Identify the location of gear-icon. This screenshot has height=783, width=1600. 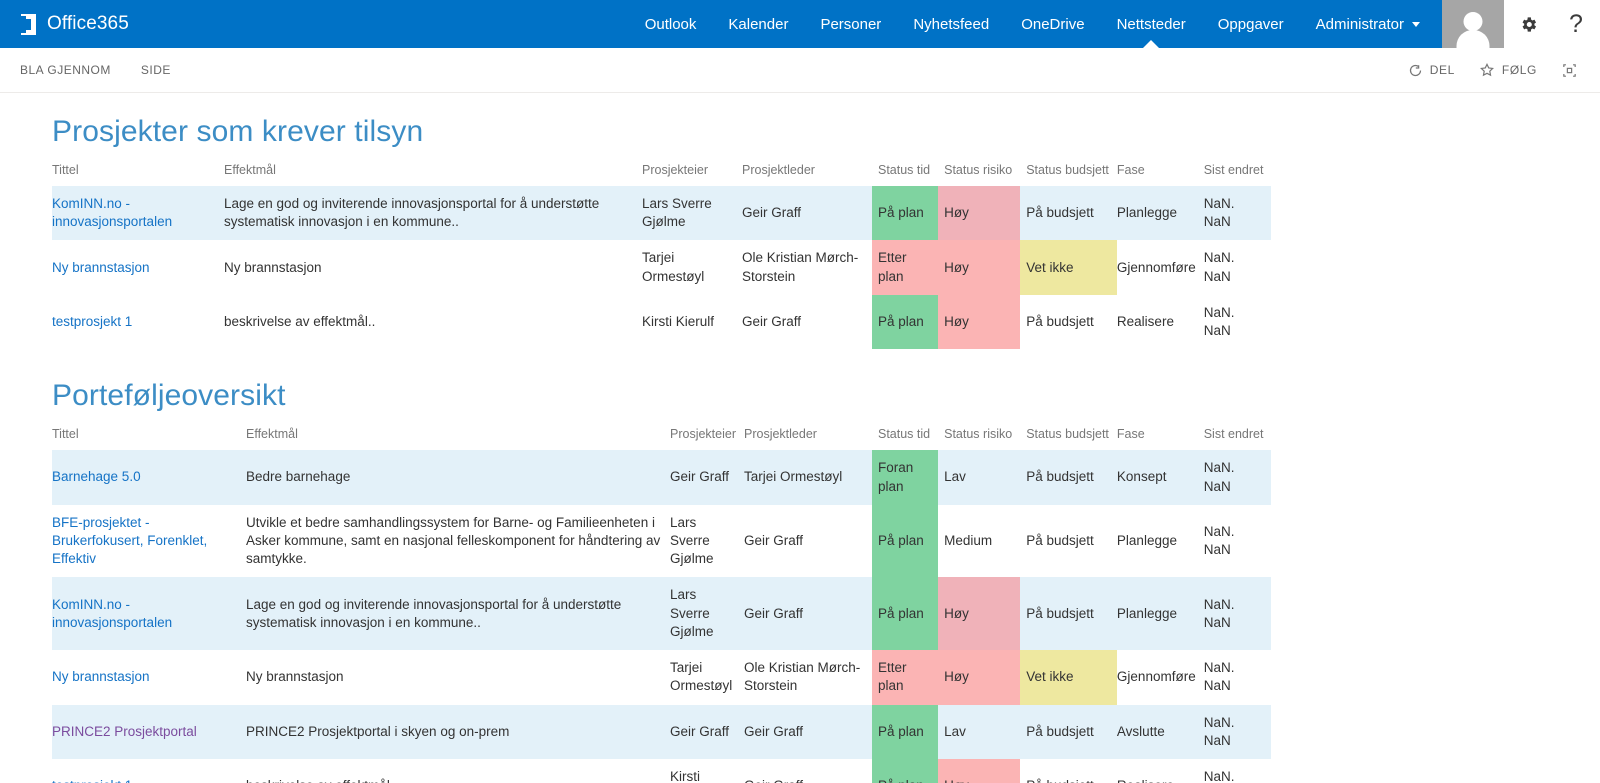
(1528, 24).